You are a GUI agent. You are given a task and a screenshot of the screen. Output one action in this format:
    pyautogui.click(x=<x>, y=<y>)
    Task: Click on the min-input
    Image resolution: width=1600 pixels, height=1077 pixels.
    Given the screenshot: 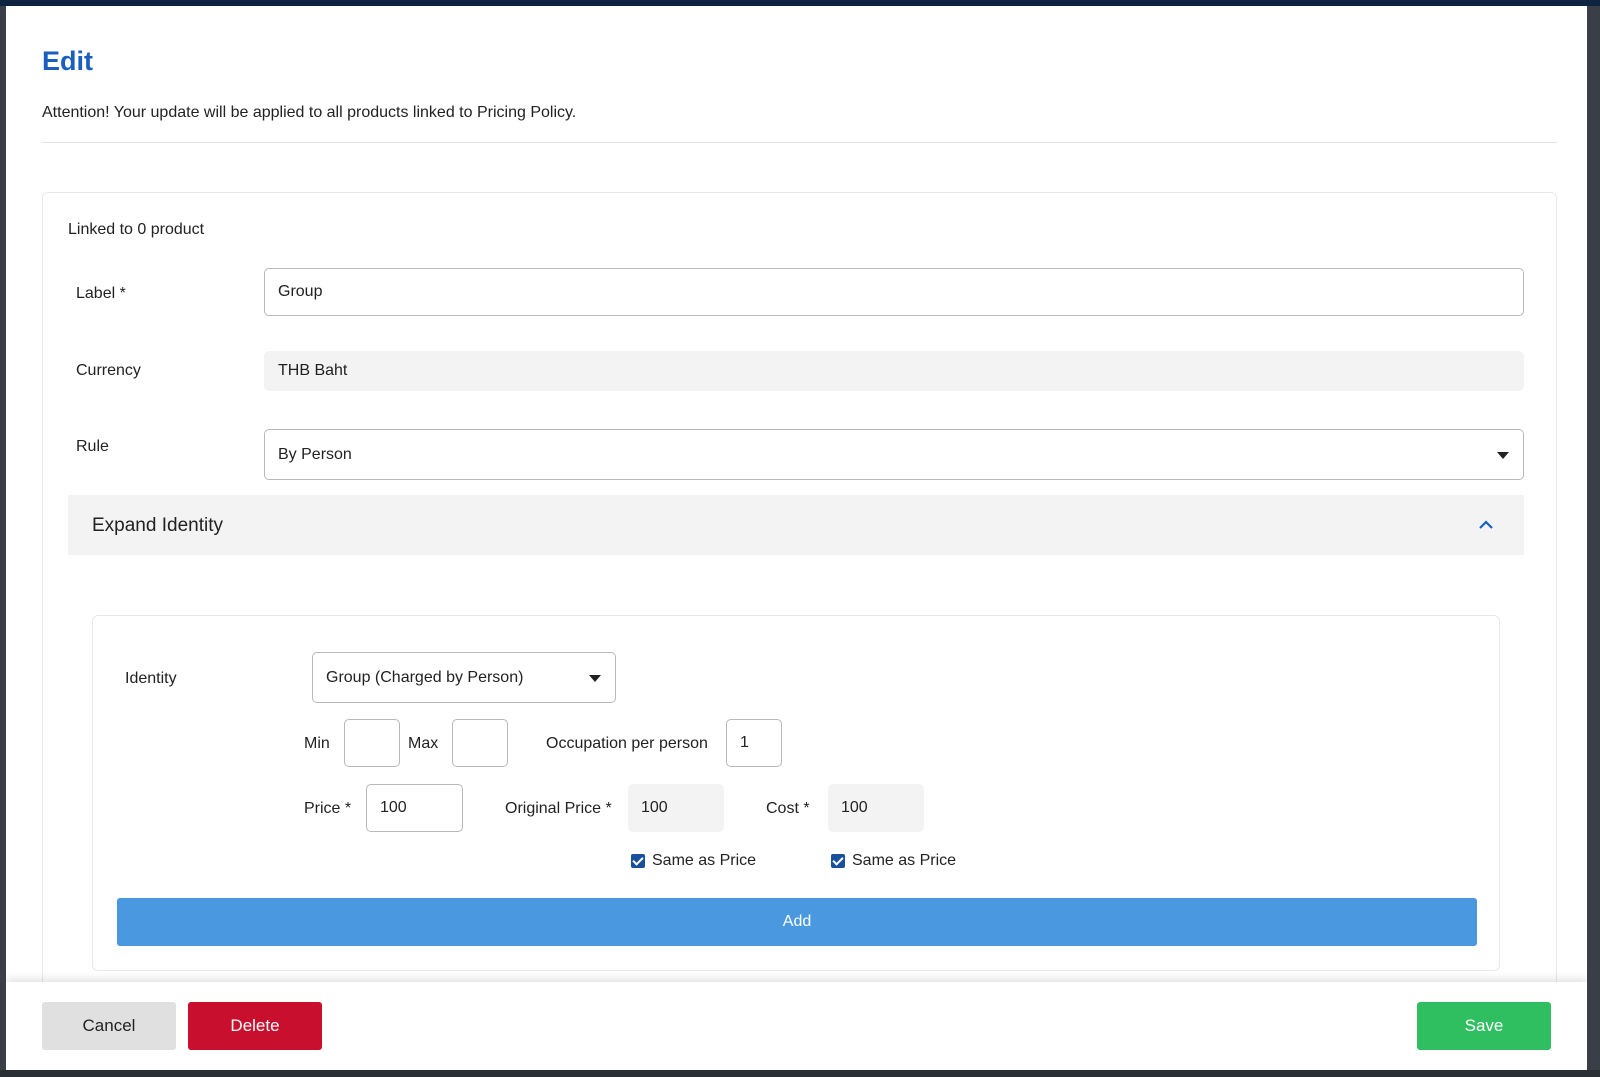 What is the action you would take?
    pyautogui.click(x=372, y=743)
    